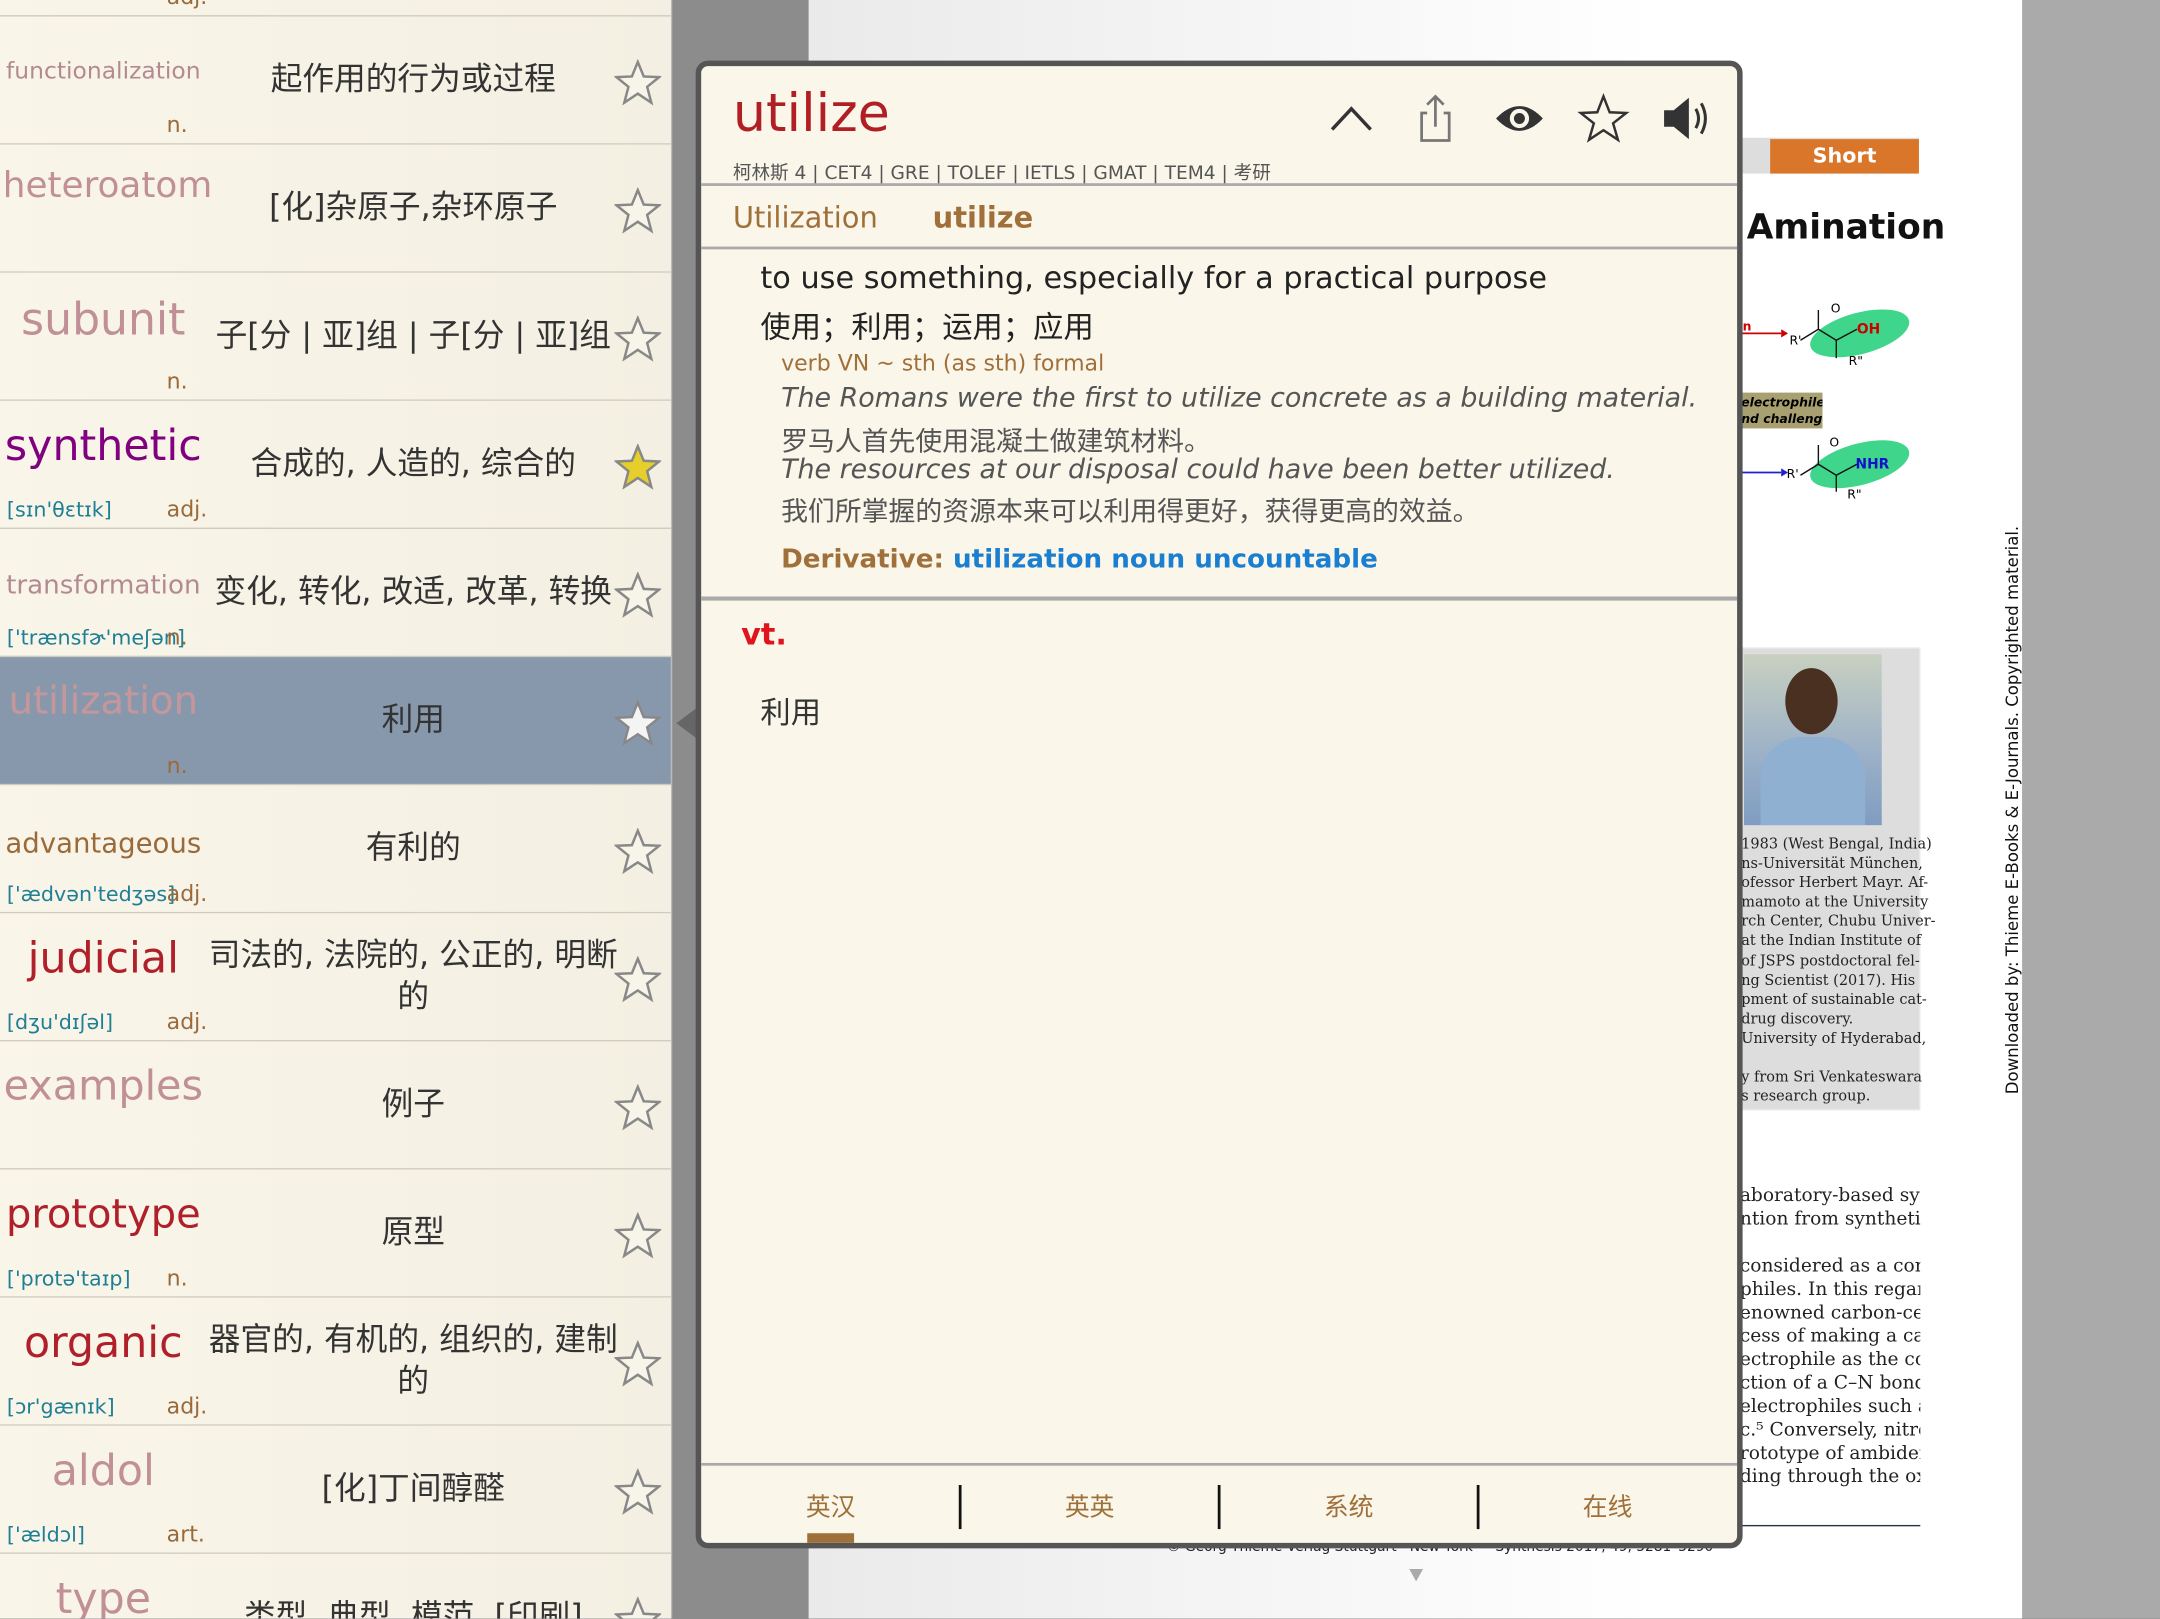 The image size is (2160, 1619). I want to click on short-review-badge: Short Review, so click(1844, 170).